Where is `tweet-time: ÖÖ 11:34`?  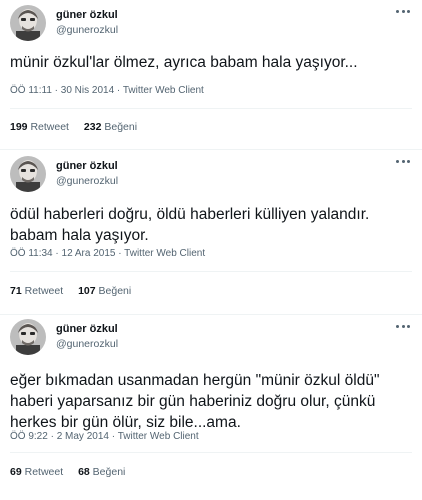
tweet-time: ÖÖ 11:34 is located at coordinates (31, 253).